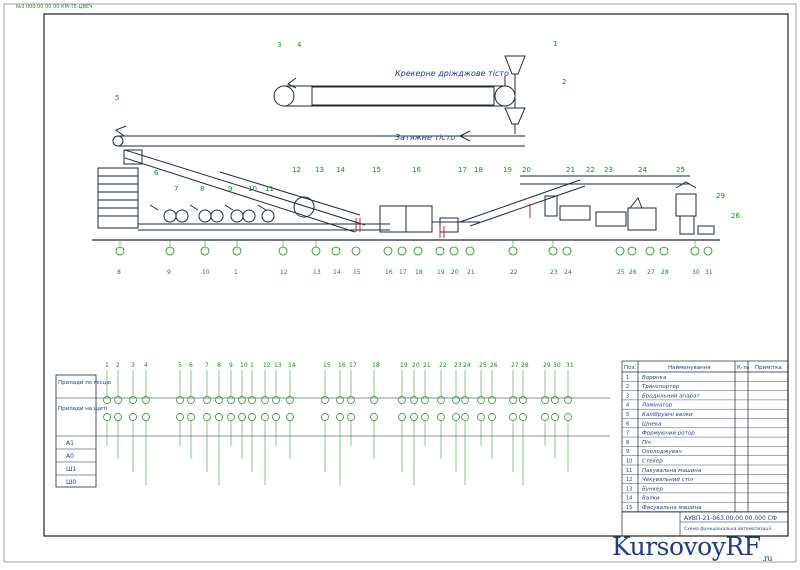  I want to click on svg-text: 19, so click(441, 272).